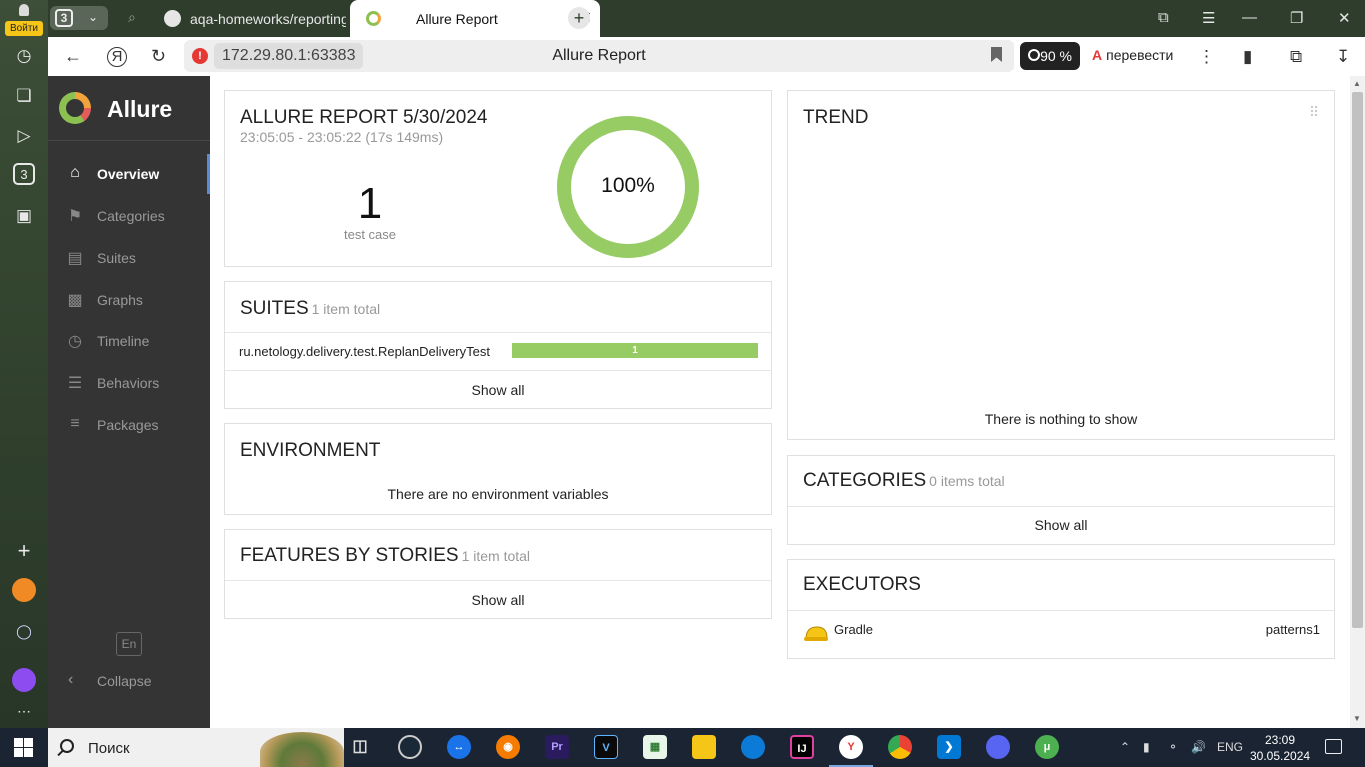  I want to click on messenger-icon: ◯, so click(24, 631).